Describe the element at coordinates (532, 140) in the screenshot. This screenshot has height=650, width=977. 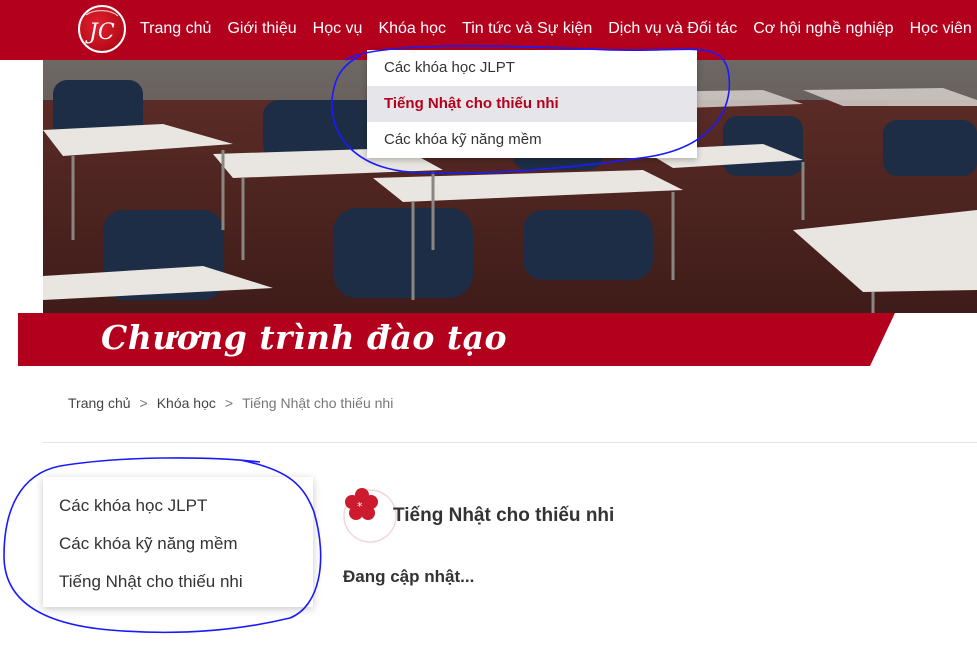
I see `dropdown-item-soft-skills: Các khóa kỹ năng mềm` at that location.